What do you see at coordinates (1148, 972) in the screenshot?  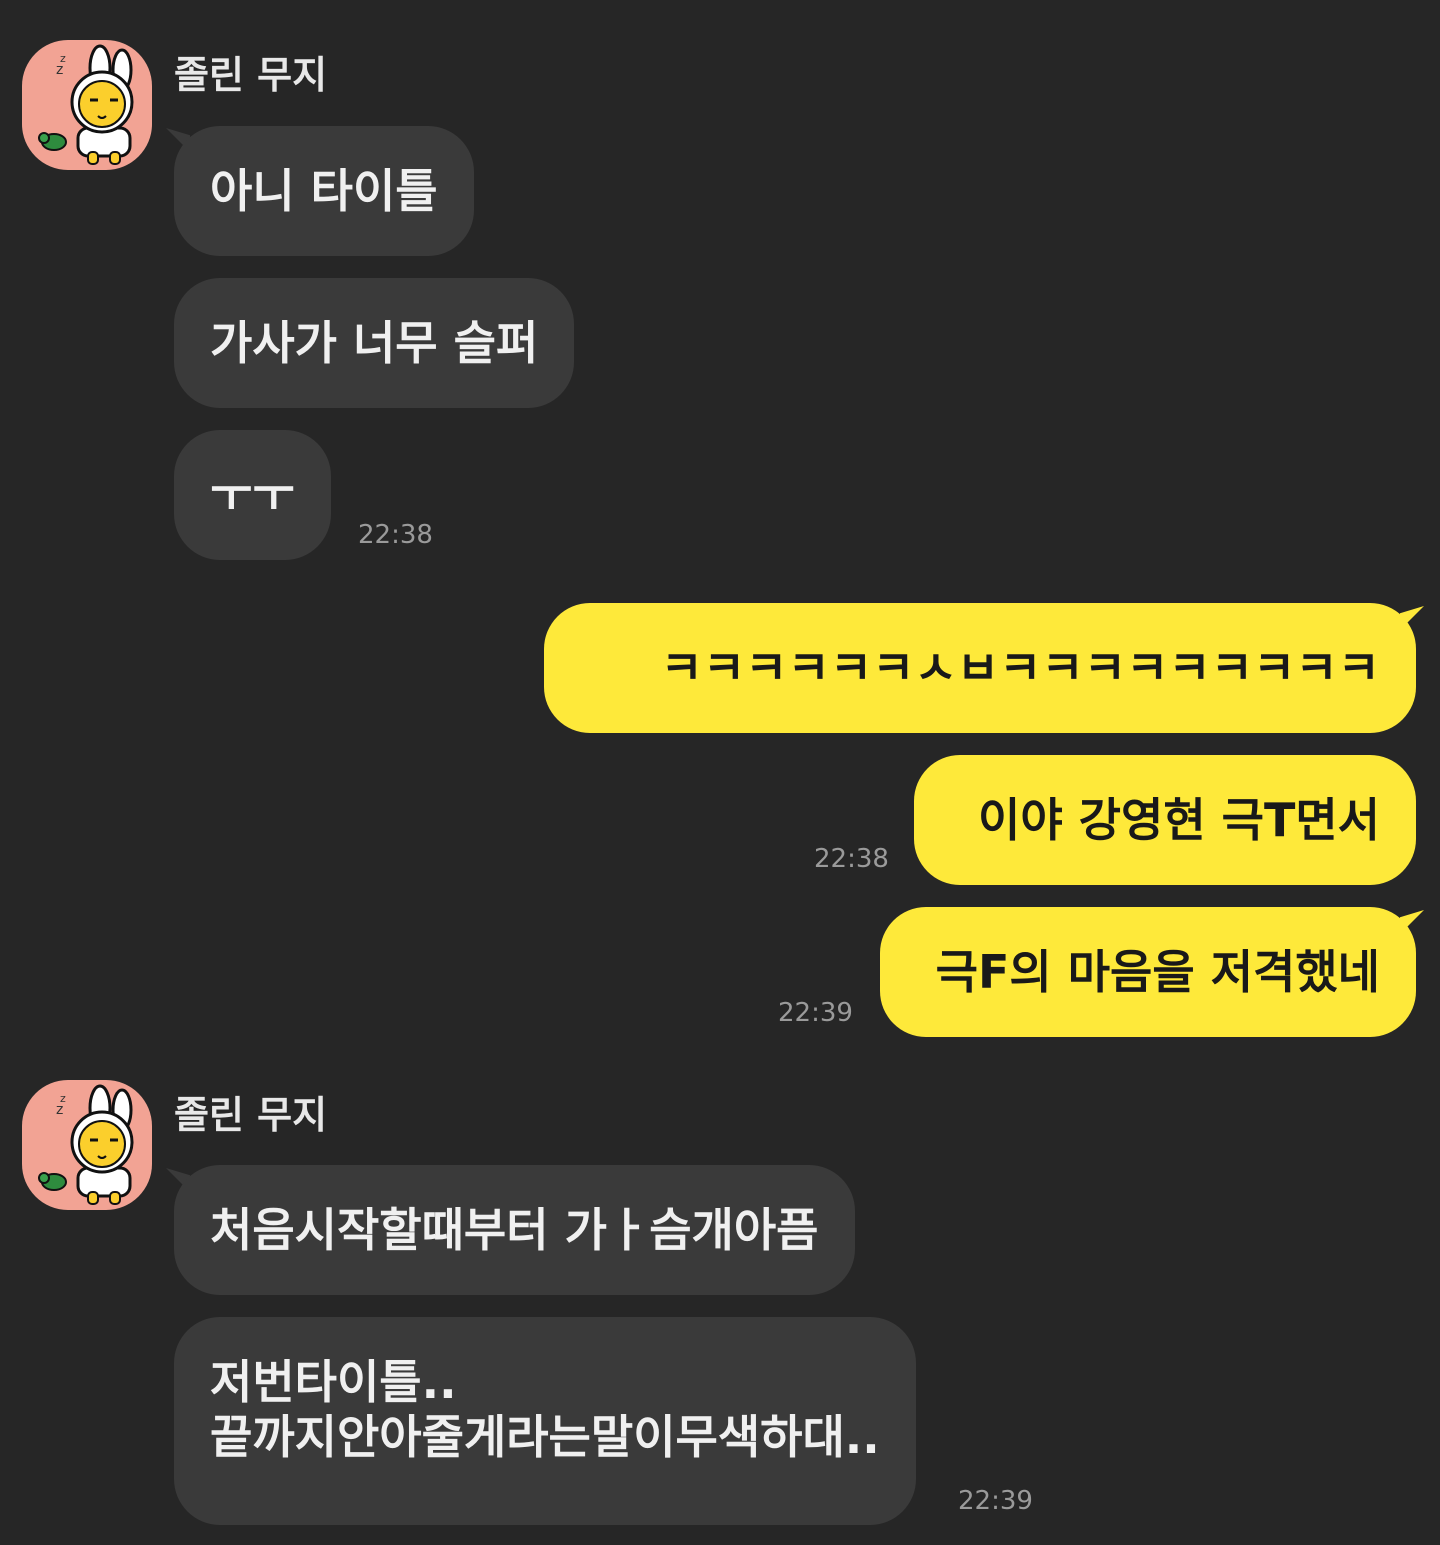 I see `outgoing-message: 극F의 마음을 저격했네` at bounding box center [1148, 972].